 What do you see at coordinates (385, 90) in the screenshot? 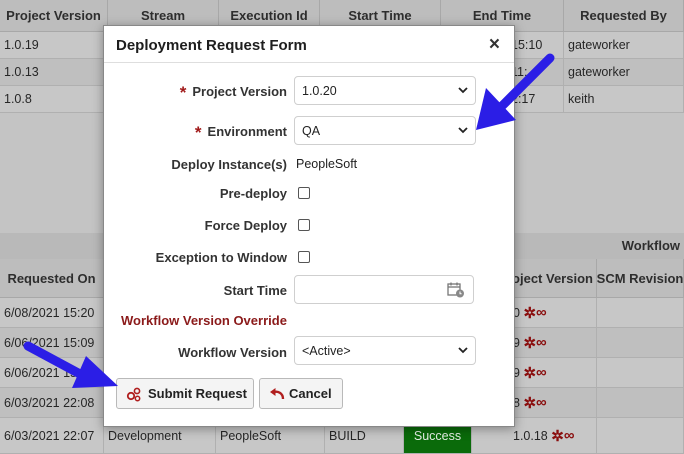
I see `project-version-select: 1.0.20` at bounding box center [385, 90].